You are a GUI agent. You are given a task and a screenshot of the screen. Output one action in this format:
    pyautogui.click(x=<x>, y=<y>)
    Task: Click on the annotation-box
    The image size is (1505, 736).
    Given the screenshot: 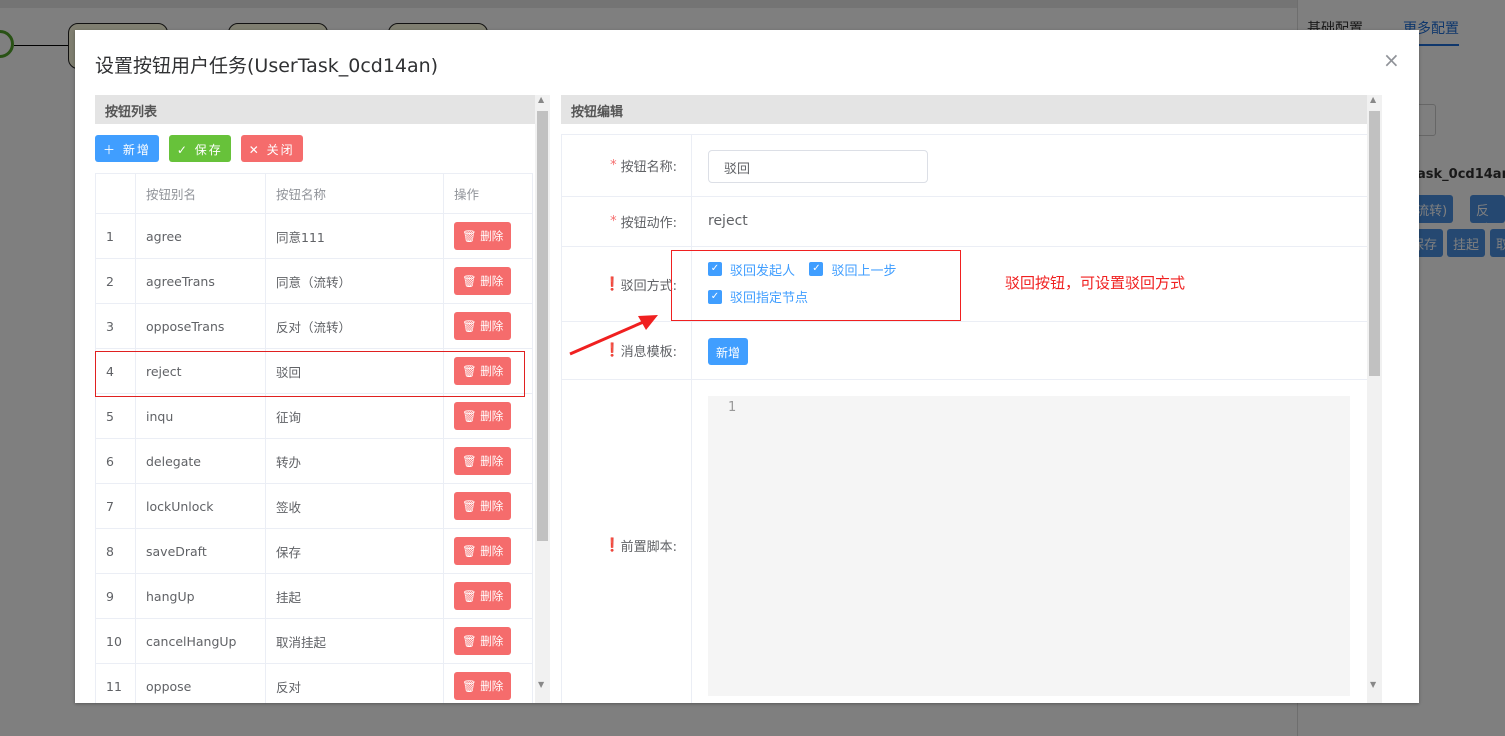 What is the action you would take?
    pyautogui.click(x=816, y=285)
    